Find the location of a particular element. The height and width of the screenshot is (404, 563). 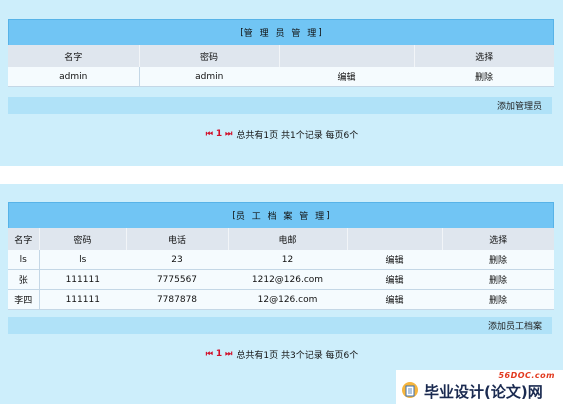

staff-title-text: 员 工 档 案 管 理 is located at coordinates (281, 217).